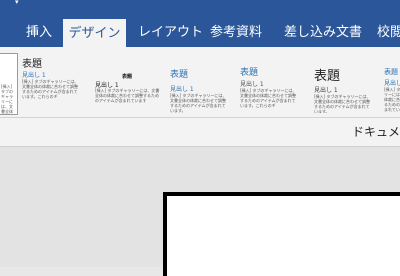 The image size is (400, 276). Describe the element at coordinates (323, 32) in the screenshot. I see `tab-mailings: 差し込み文書` at that location.